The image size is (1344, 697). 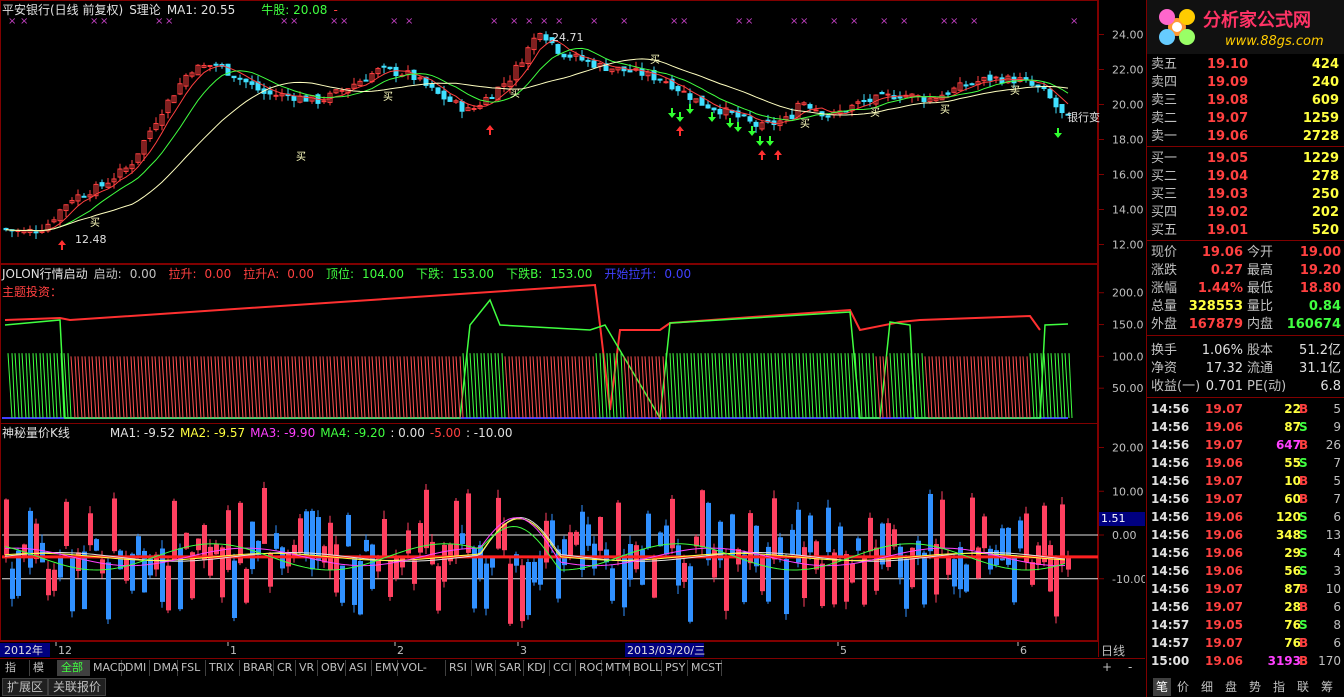 I want to click on indicator-tab: VR, so click(x=307, y=668).